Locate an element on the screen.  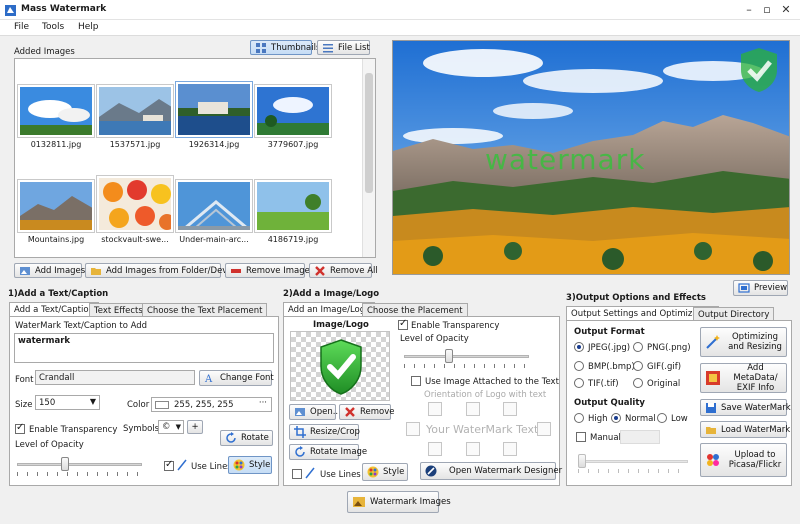
change-font-label: Change Font is located at coordinates (247, 378).